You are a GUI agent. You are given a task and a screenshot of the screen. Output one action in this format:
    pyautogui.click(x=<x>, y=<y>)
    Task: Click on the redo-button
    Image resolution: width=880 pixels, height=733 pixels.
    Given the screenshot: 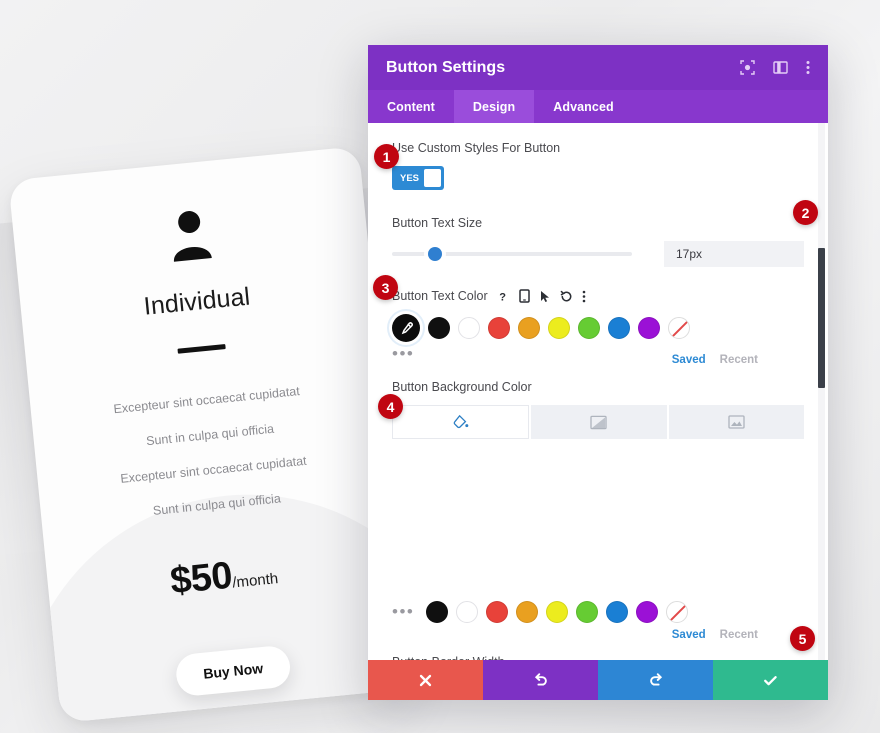 What is the action you would take?
    pyautogui.click(x=655, y=680)
    